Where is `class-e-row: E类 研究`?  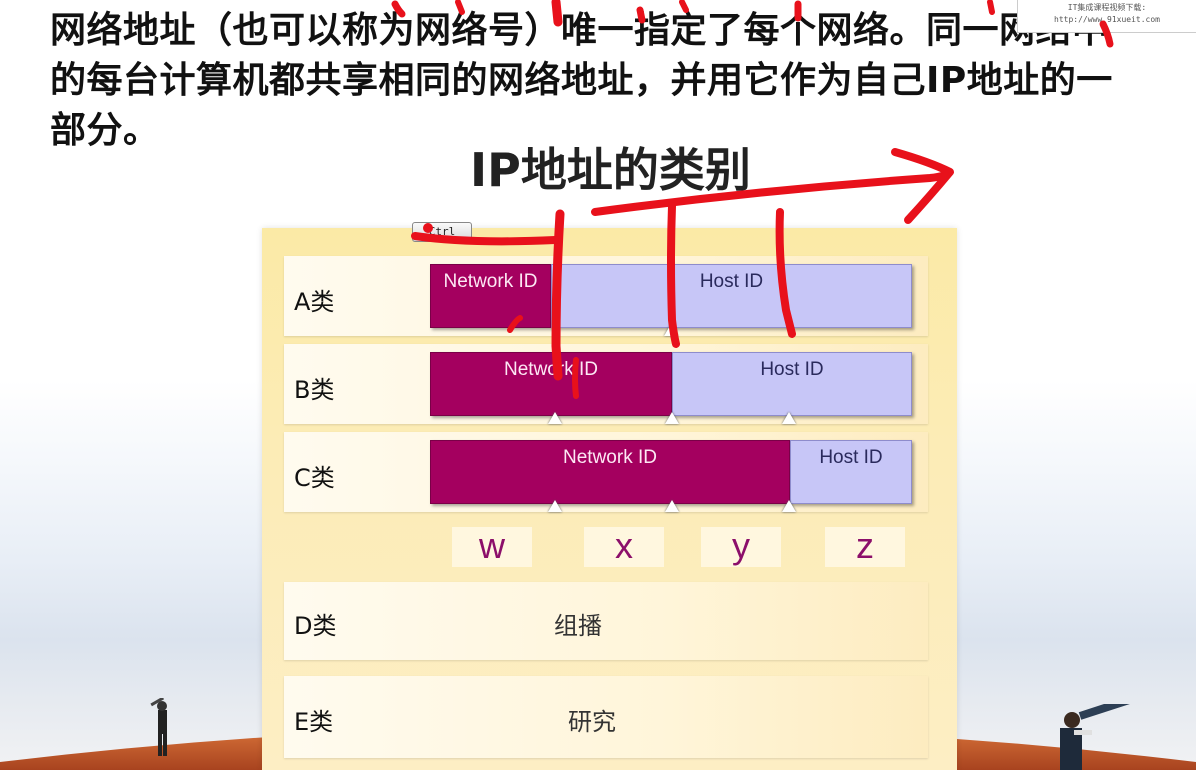 class-e-row: E类 研究 is located at coordinates (606, 717).